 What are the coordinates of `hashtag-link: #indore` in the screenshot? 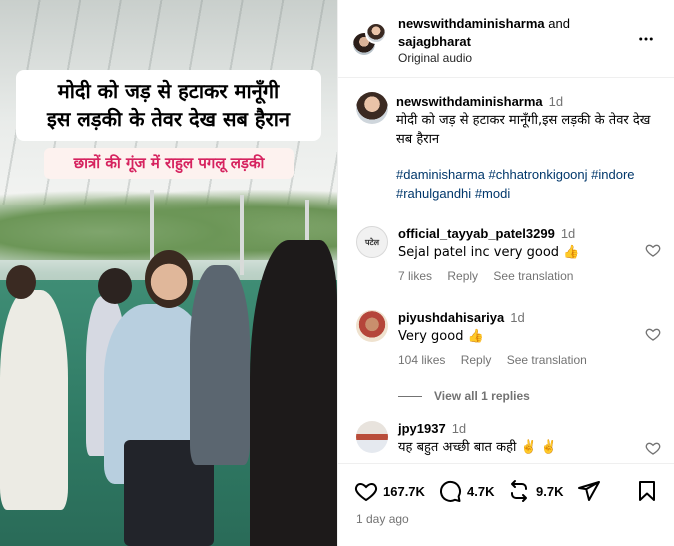 It's located at (612, 174).